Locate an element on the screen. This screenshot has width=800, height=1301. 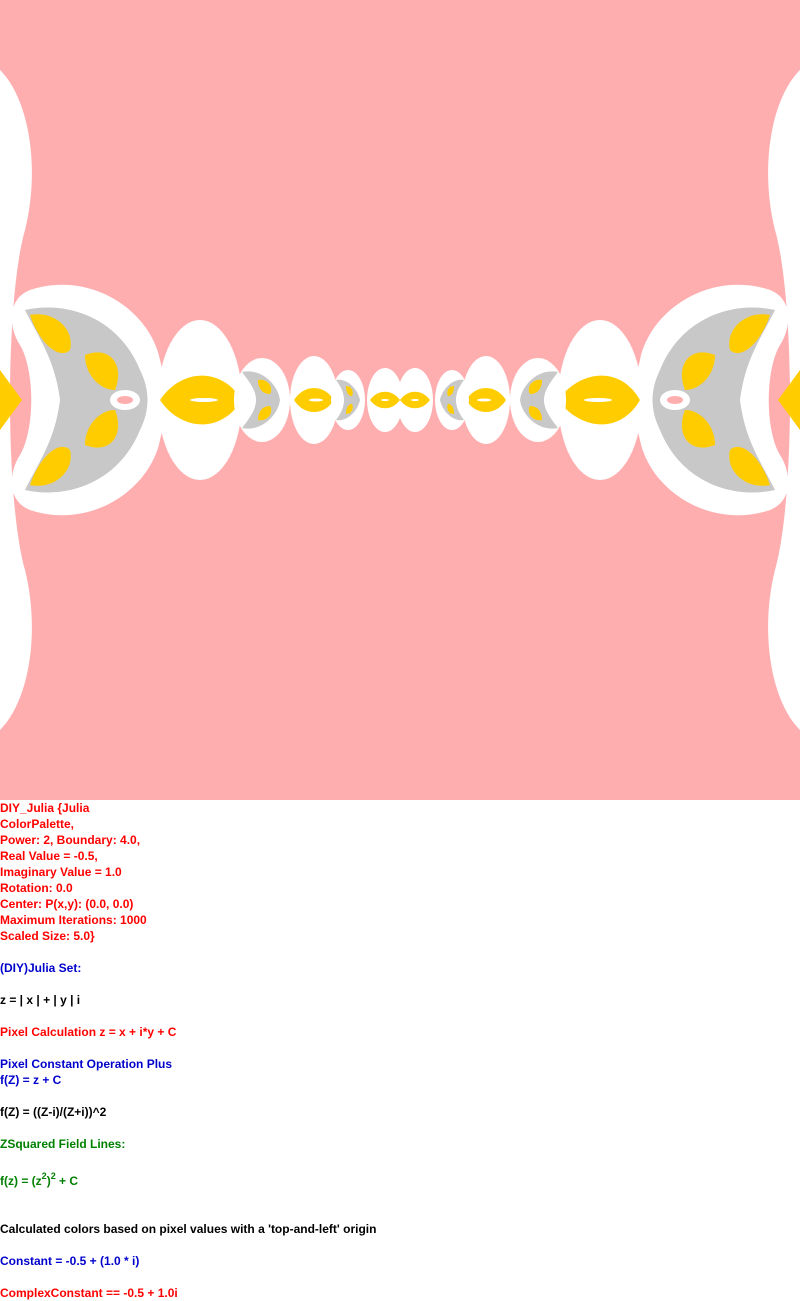
constant-line: Constant = -0.5 + (1.0 * i) is located at coordinates (70, 1261).